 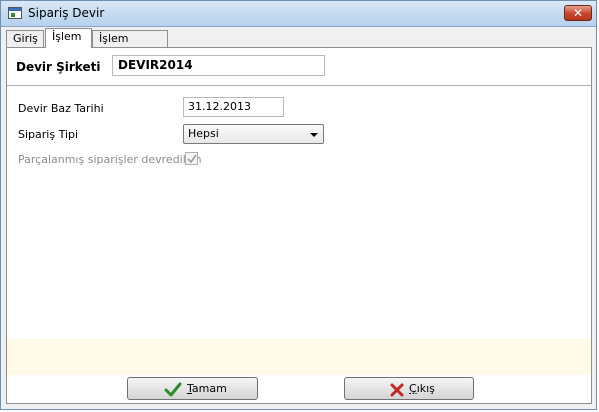 I want to click on split-orders-checkbox, so click(x=191, y=158).